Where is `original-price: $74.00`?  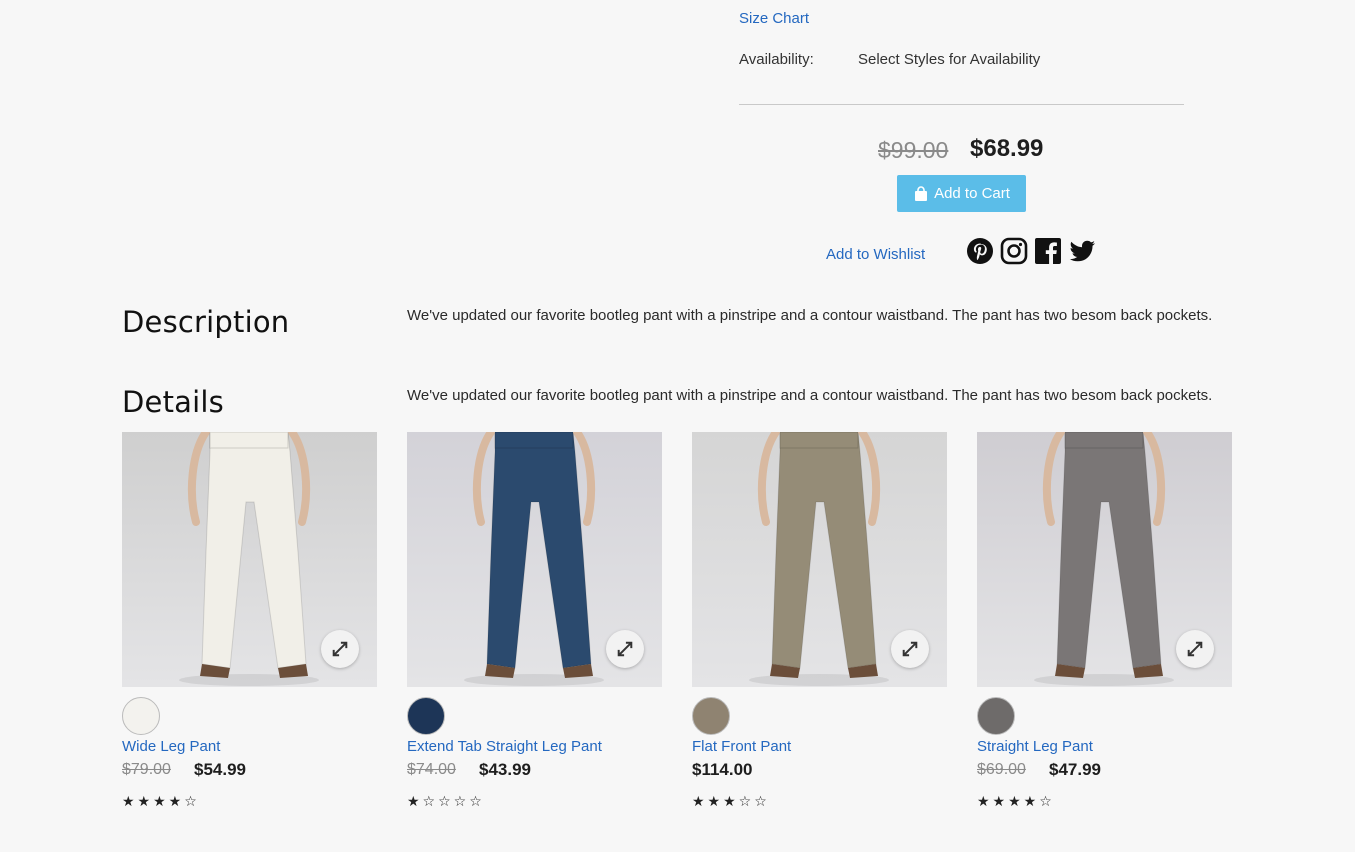 original-price: $74.00 is located at coordinates (431, 769).